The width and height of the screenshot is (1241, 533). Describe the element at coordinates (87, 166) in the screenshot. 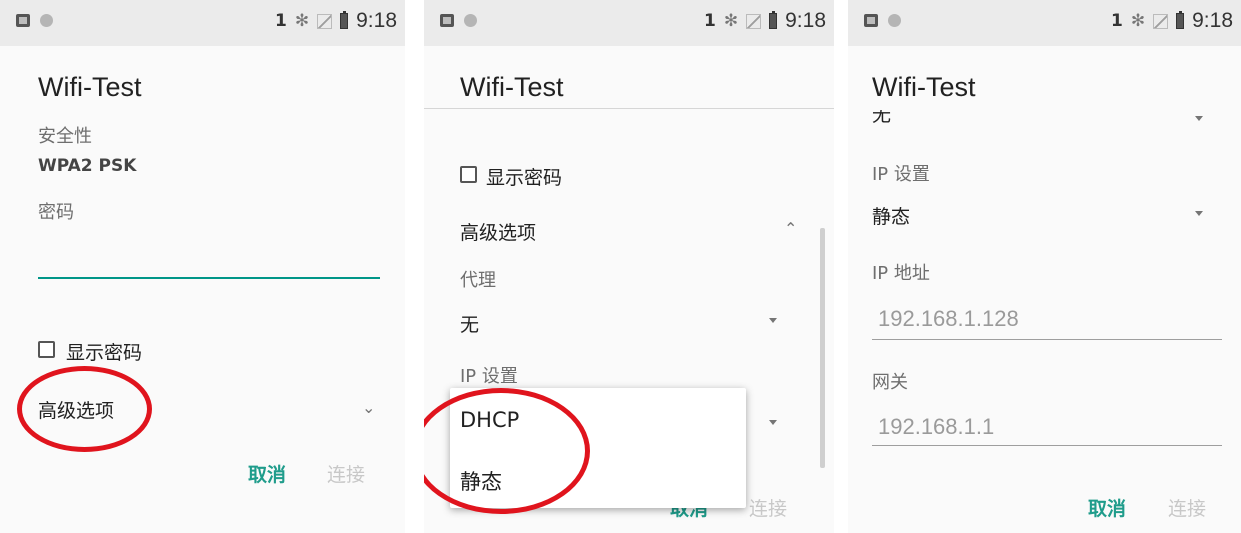

I see `security-value: WPA2 PSK` at that location.